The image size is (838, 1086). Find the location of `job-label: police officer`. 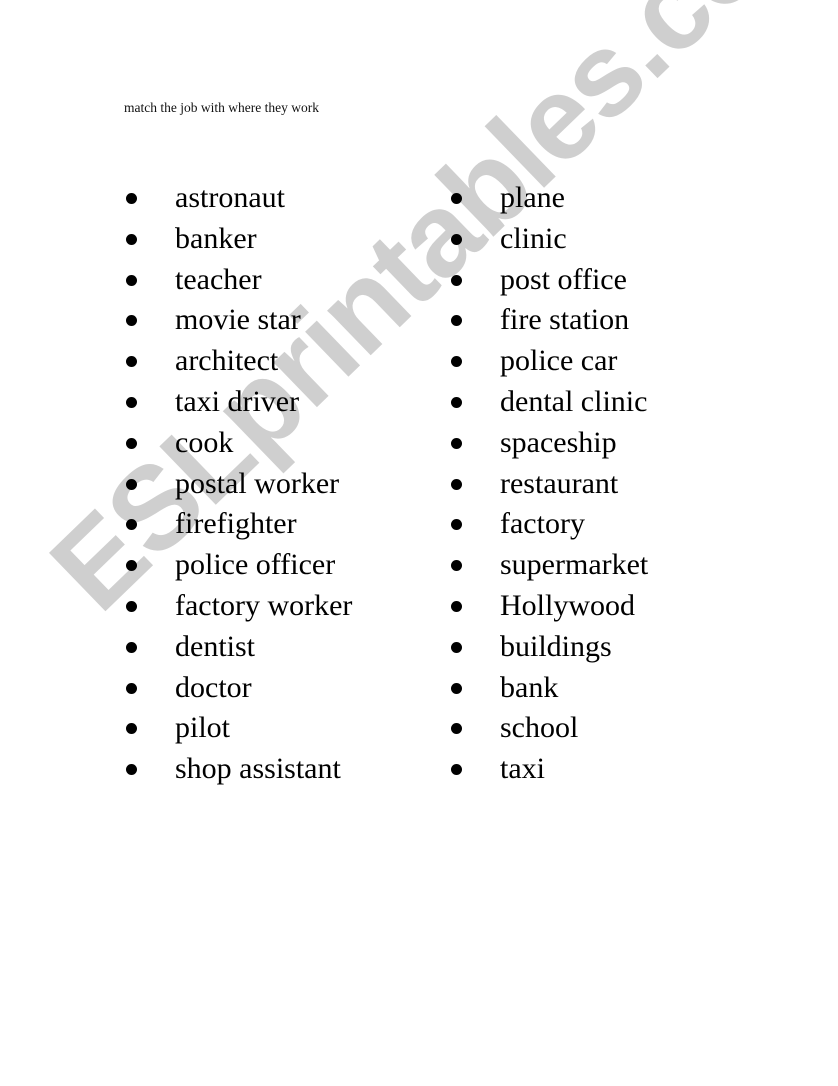

job-label: police officer is located at coordinates (255, 565).